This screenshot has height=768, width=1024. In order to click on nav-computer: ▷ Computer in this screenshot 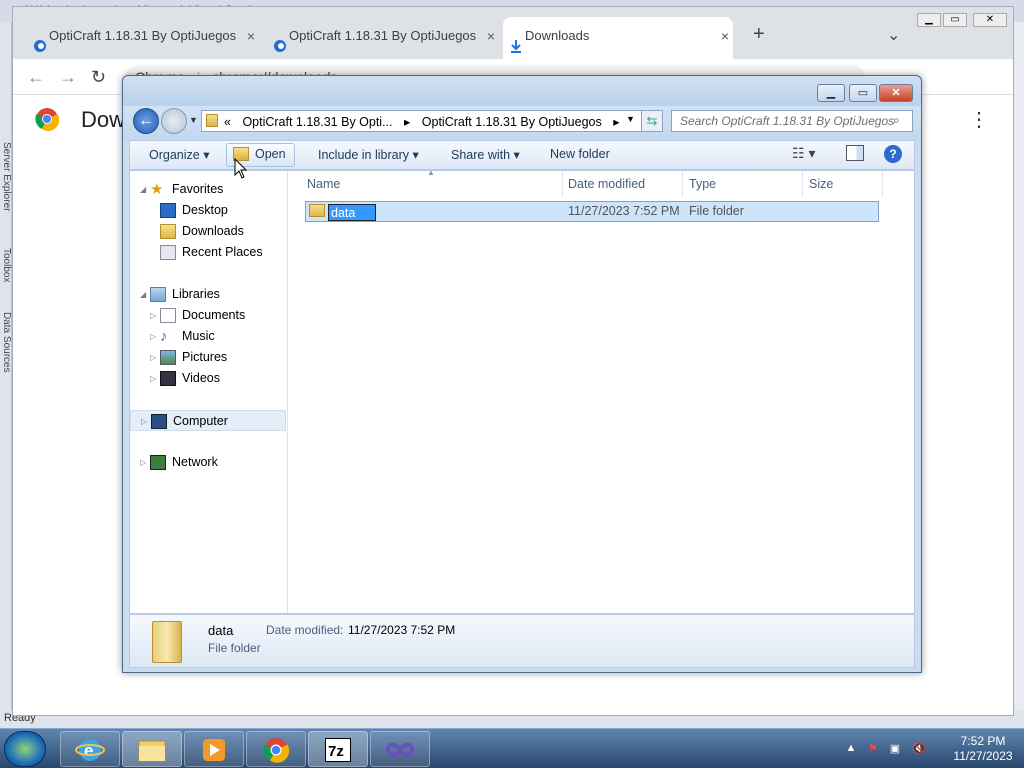, I will do `click(208, 420)`.